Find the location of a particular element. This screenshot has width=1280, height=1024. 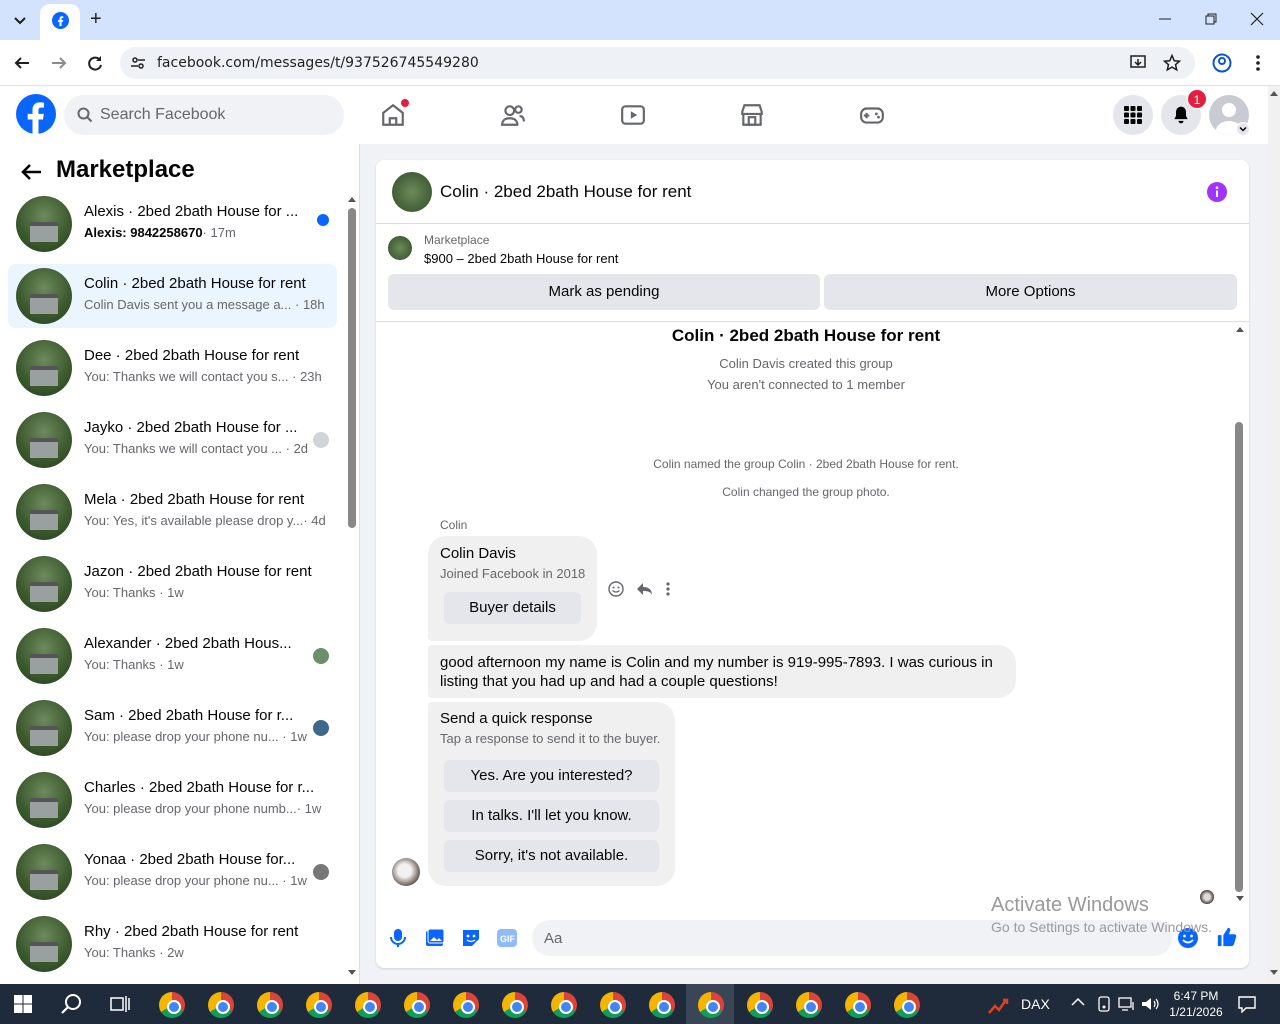

microphone-icon is located at coordinates (398, 938).